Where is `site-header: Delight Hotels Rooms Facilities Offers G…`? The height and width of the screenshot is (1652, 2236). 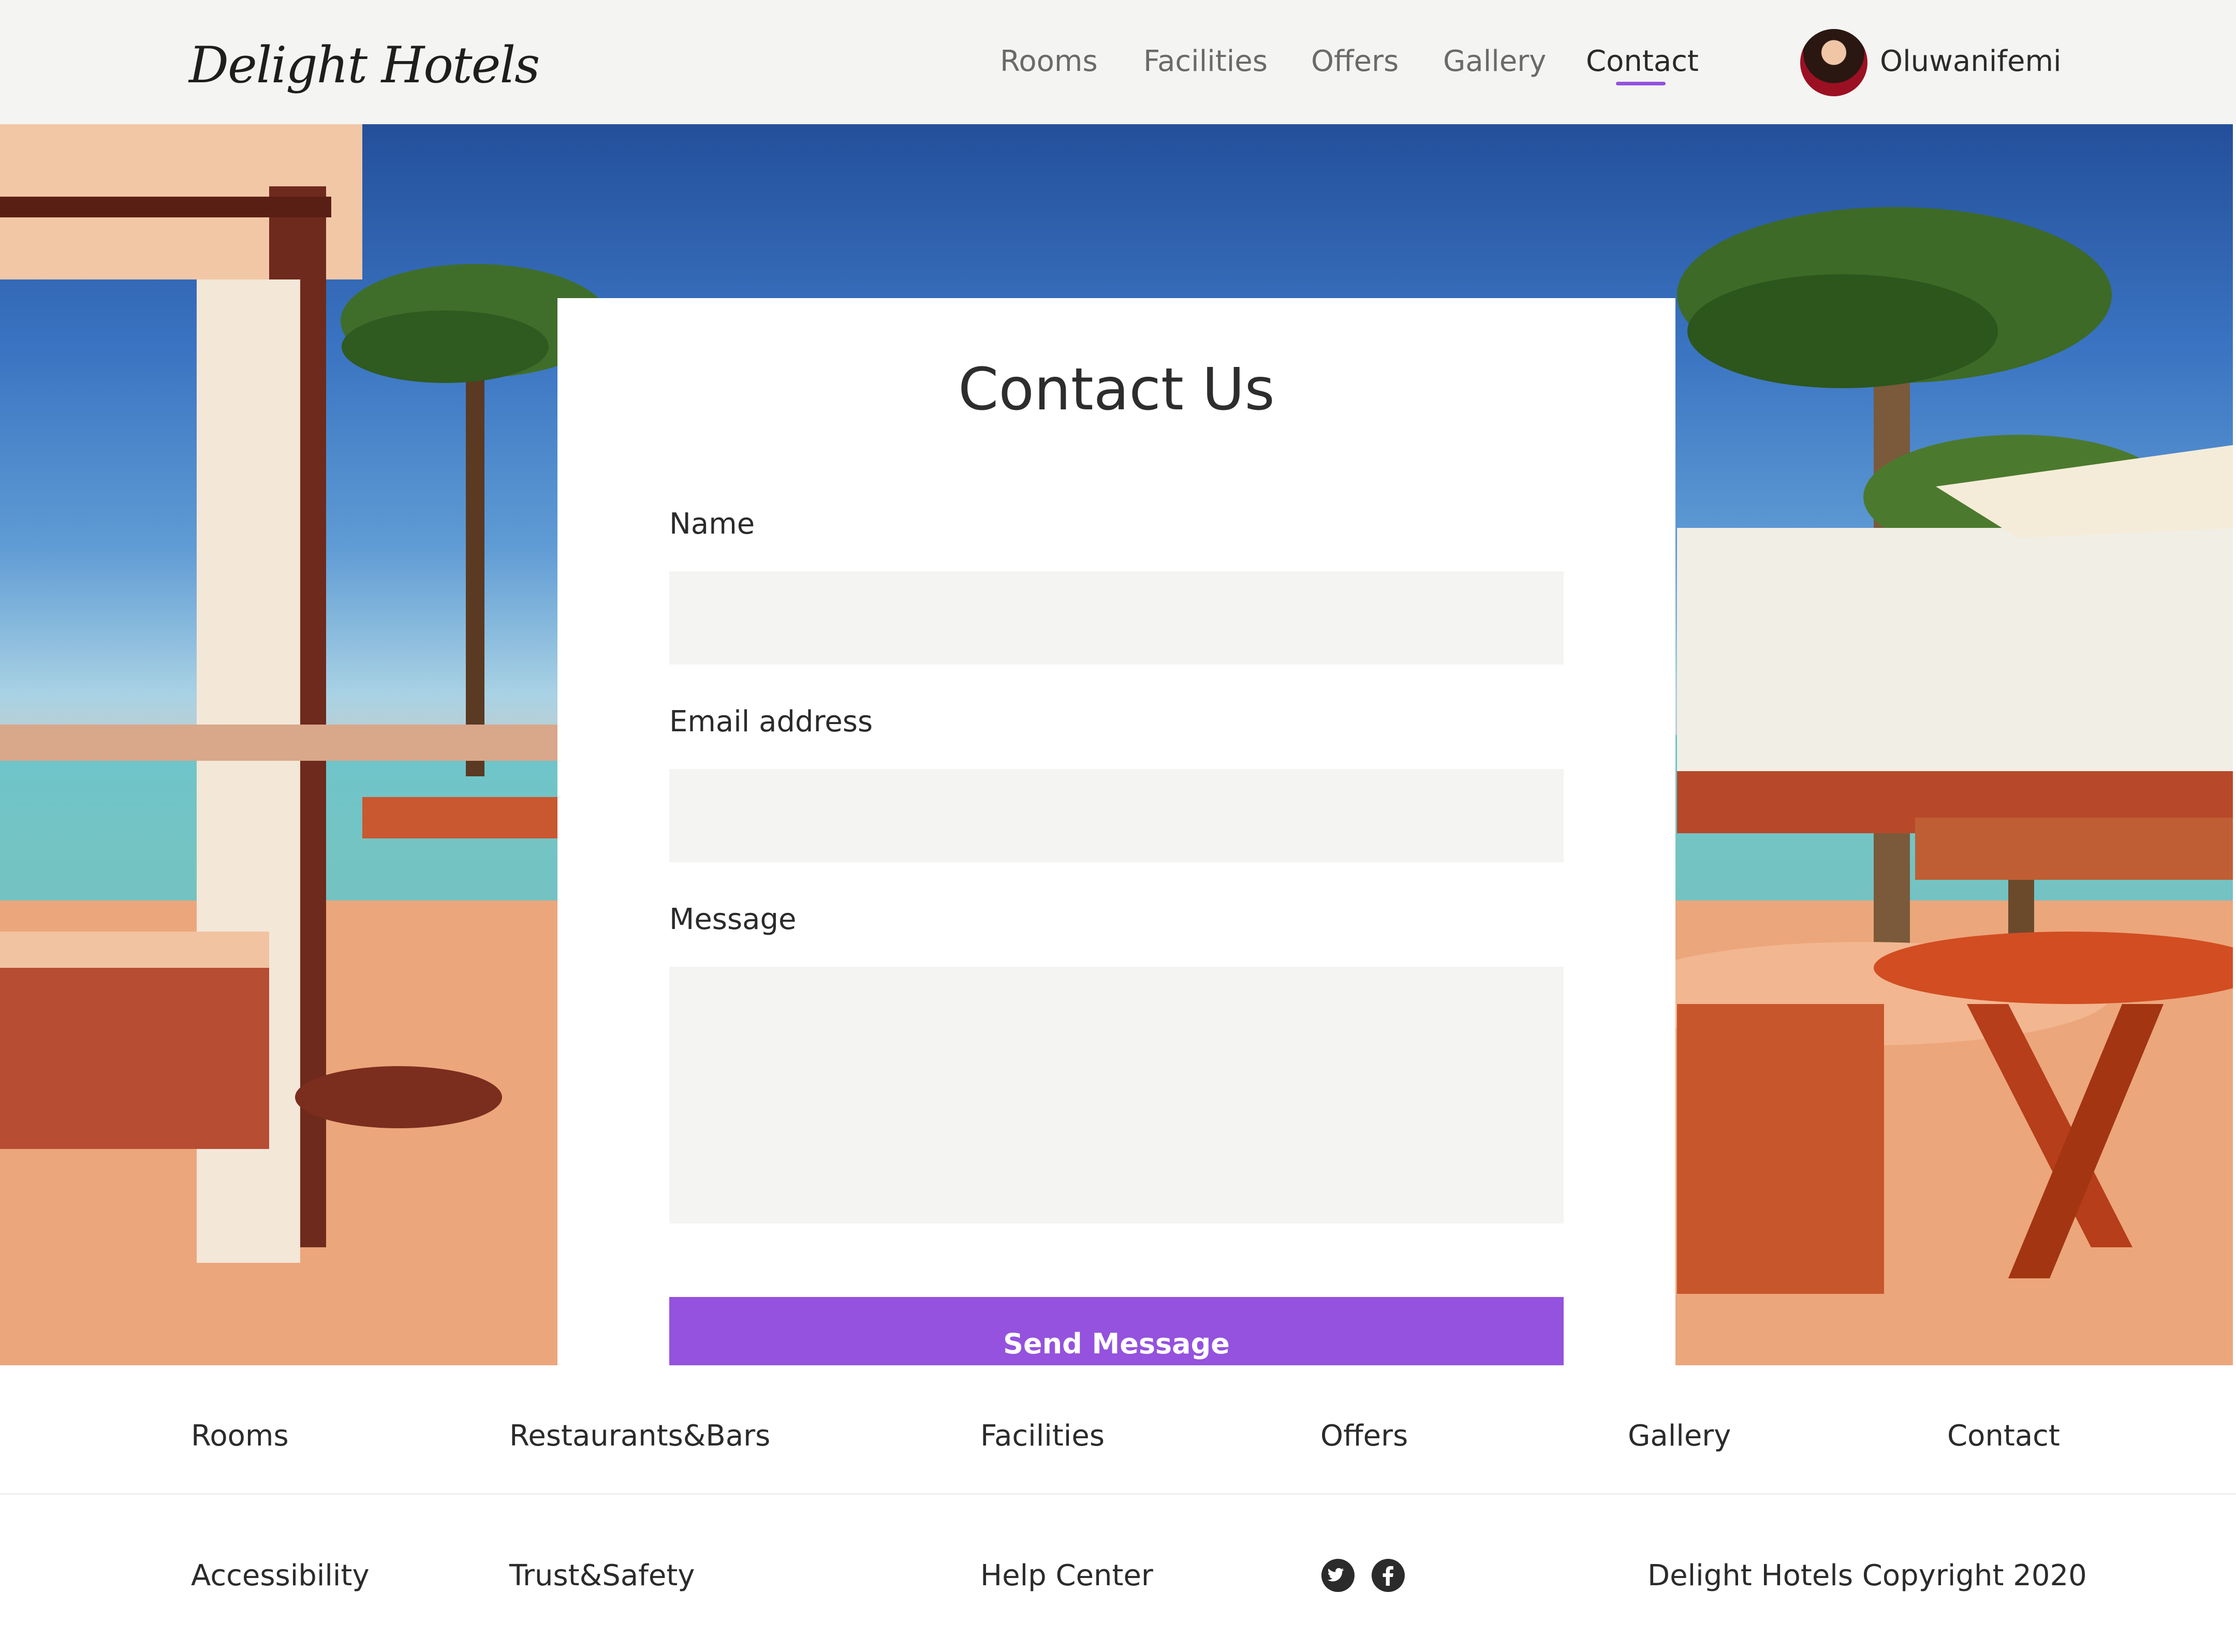 site-header: Delight Hotels Rooms Facilities Offers G… is located at coordinates (1118, 62).